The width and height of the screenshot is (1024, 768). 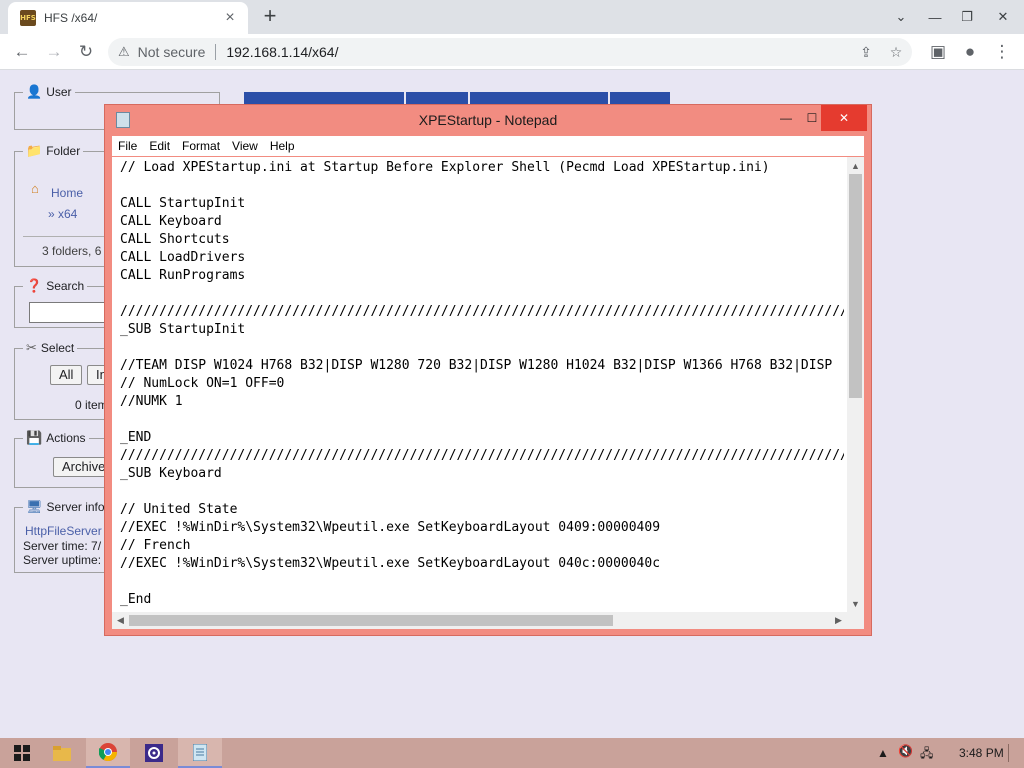 What do you see at coordinates (34, 506) in the screenshot?
I see `server-computer-icon: 🖥` at bounding box center [34, 506].